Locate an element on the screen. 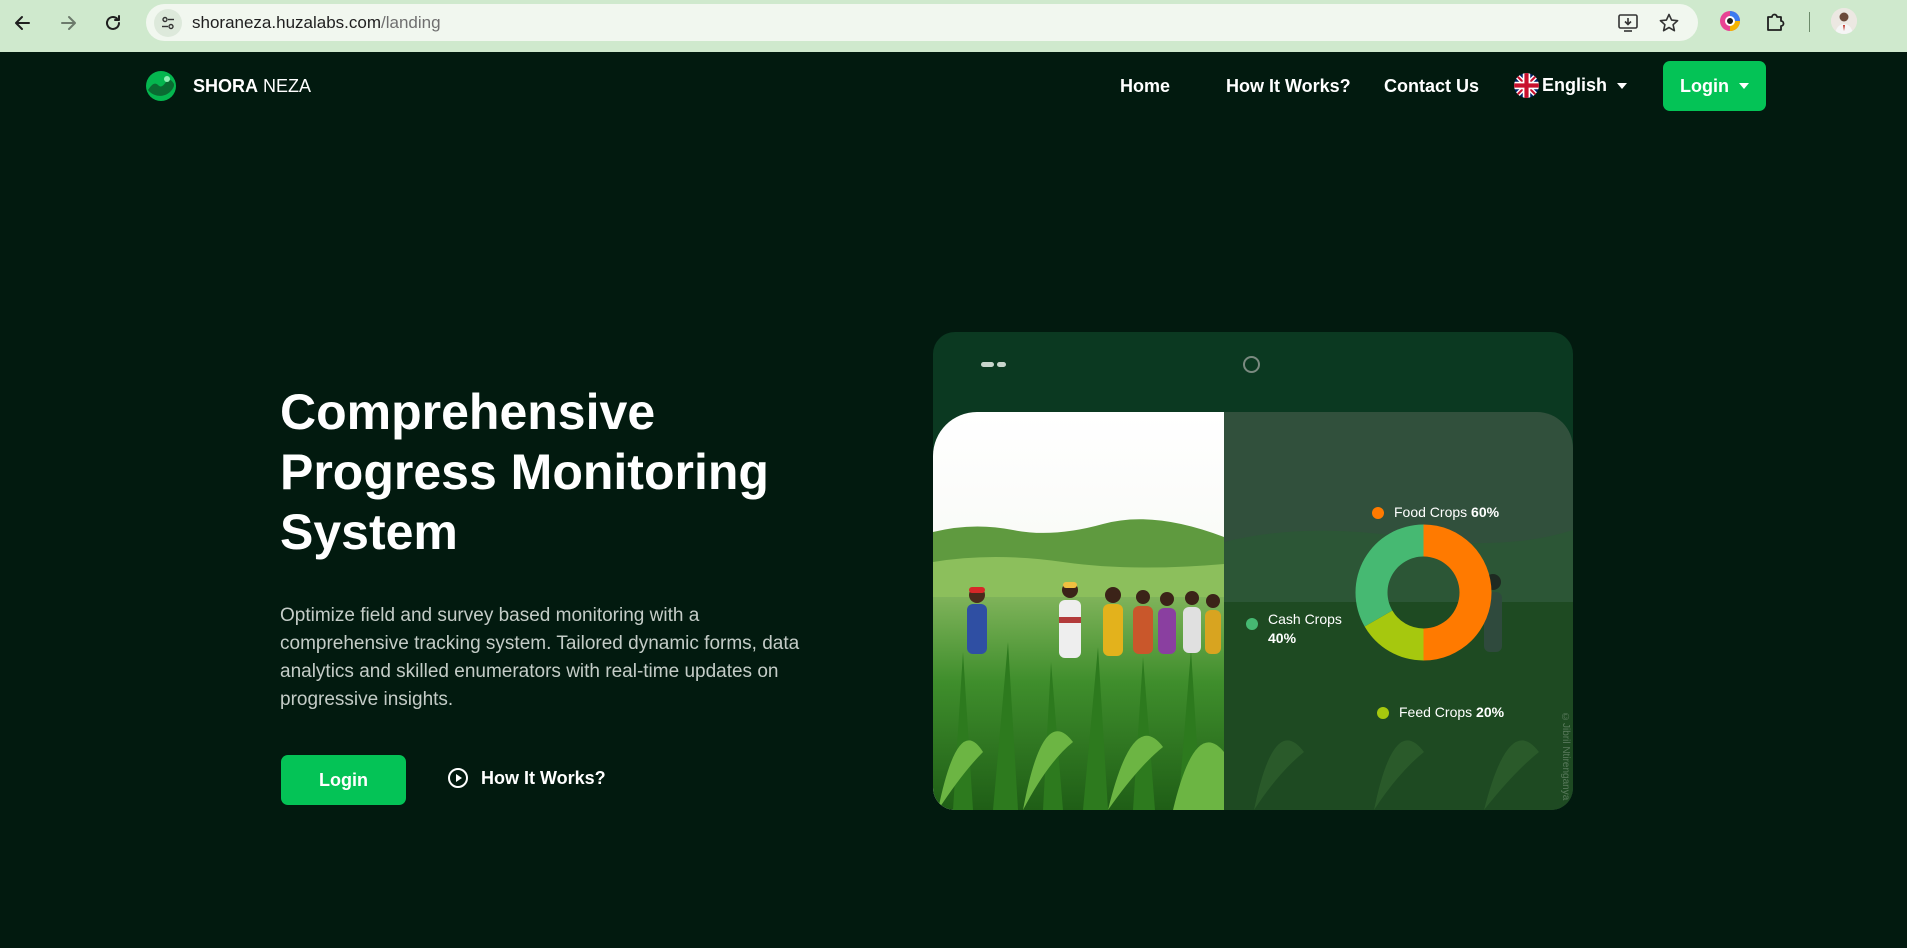  language-selector: English is located at coordinates (1571, 85).